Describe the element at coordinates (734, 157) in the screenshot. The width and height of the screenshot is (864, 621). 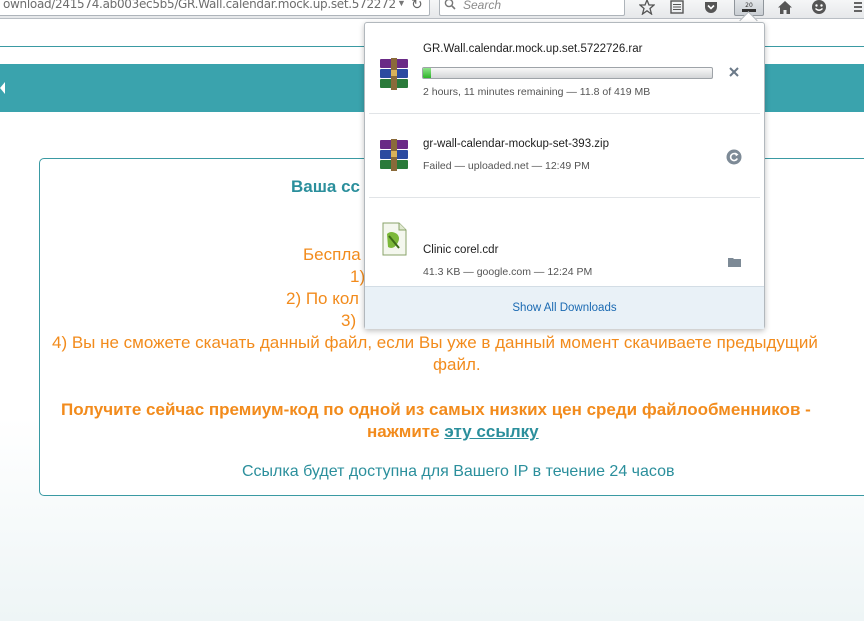
I see `retry-icon` at that location.